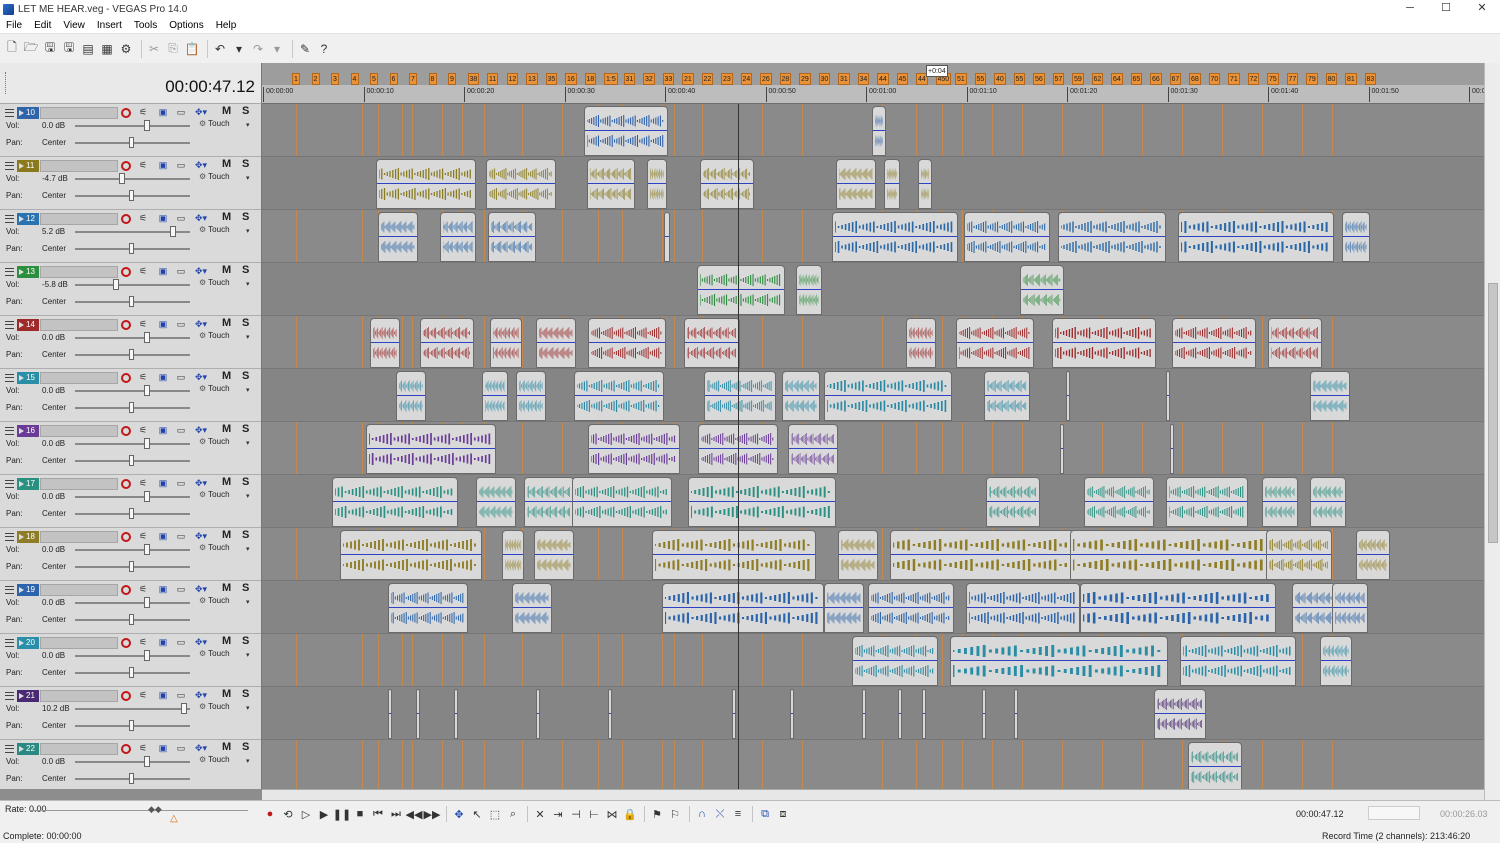 The height and width of the screenshot is (843, 1500). What do you see at coordinates (414, 814) in the screenshot?
I see `prev-frame-icon: ◀◀` at bounding box center [414, 814].